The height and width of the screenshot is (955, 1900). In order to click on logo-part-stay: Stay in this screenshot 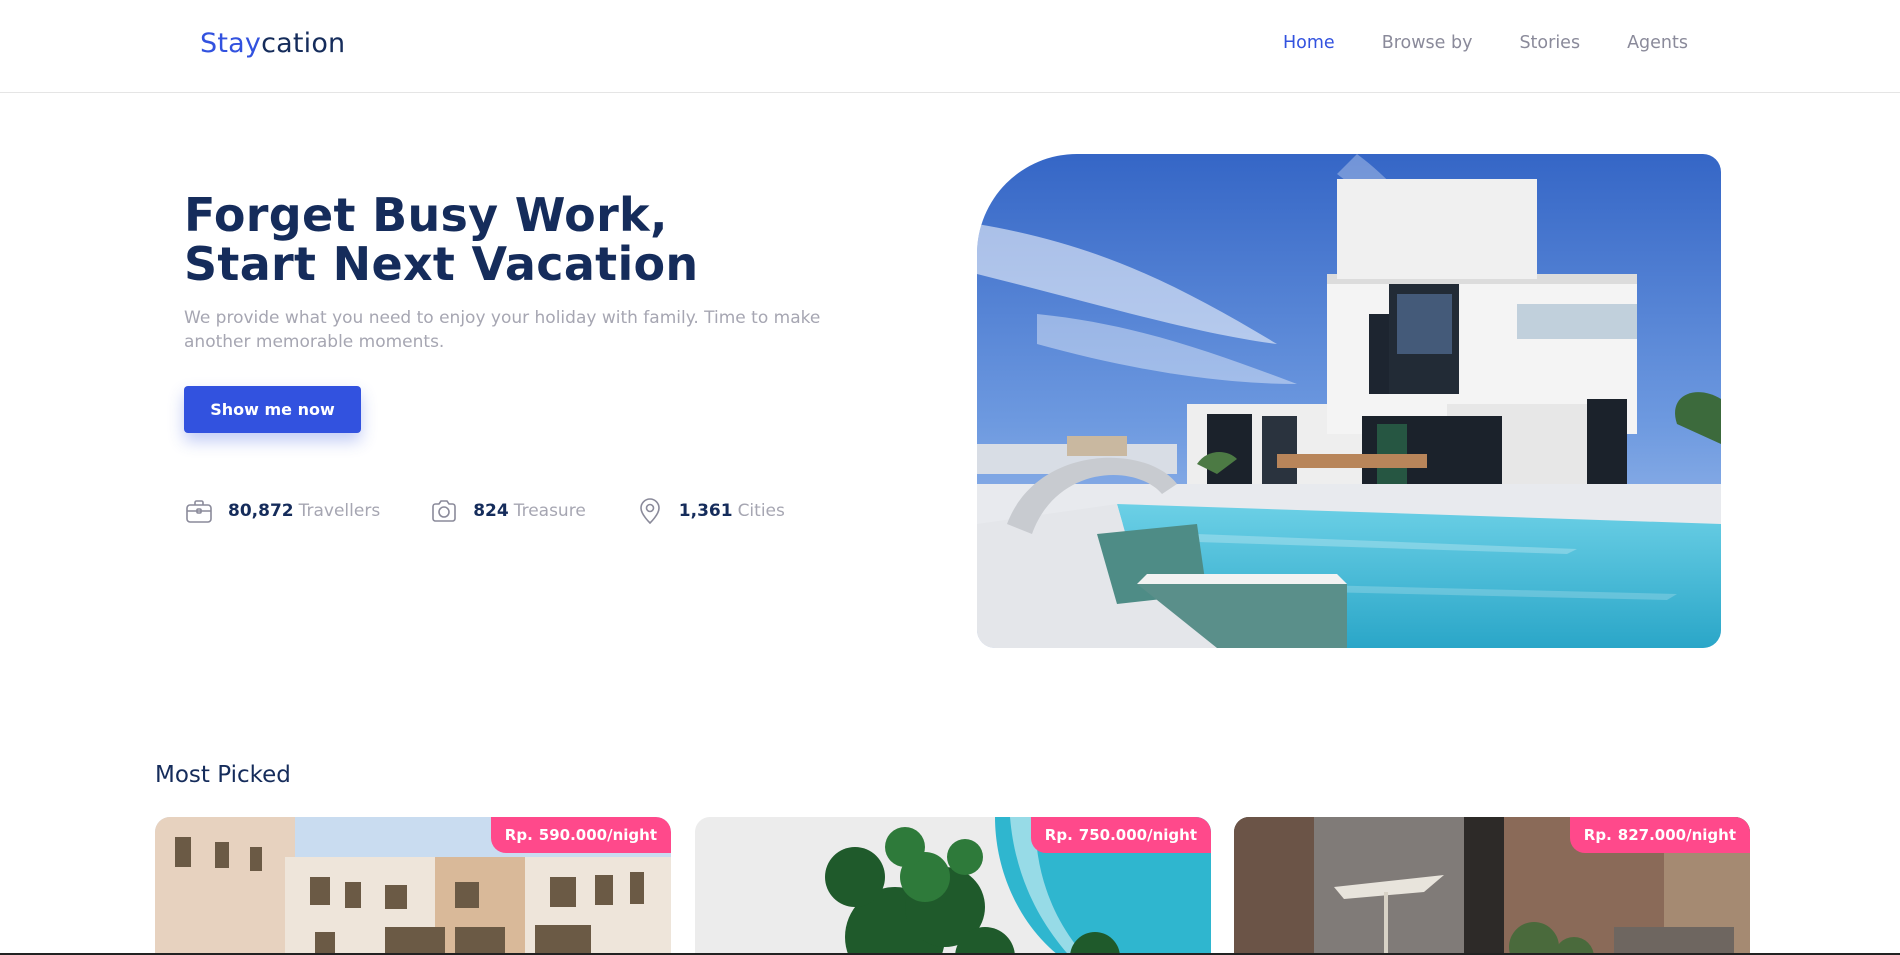, I will do `click(231, 43)`.